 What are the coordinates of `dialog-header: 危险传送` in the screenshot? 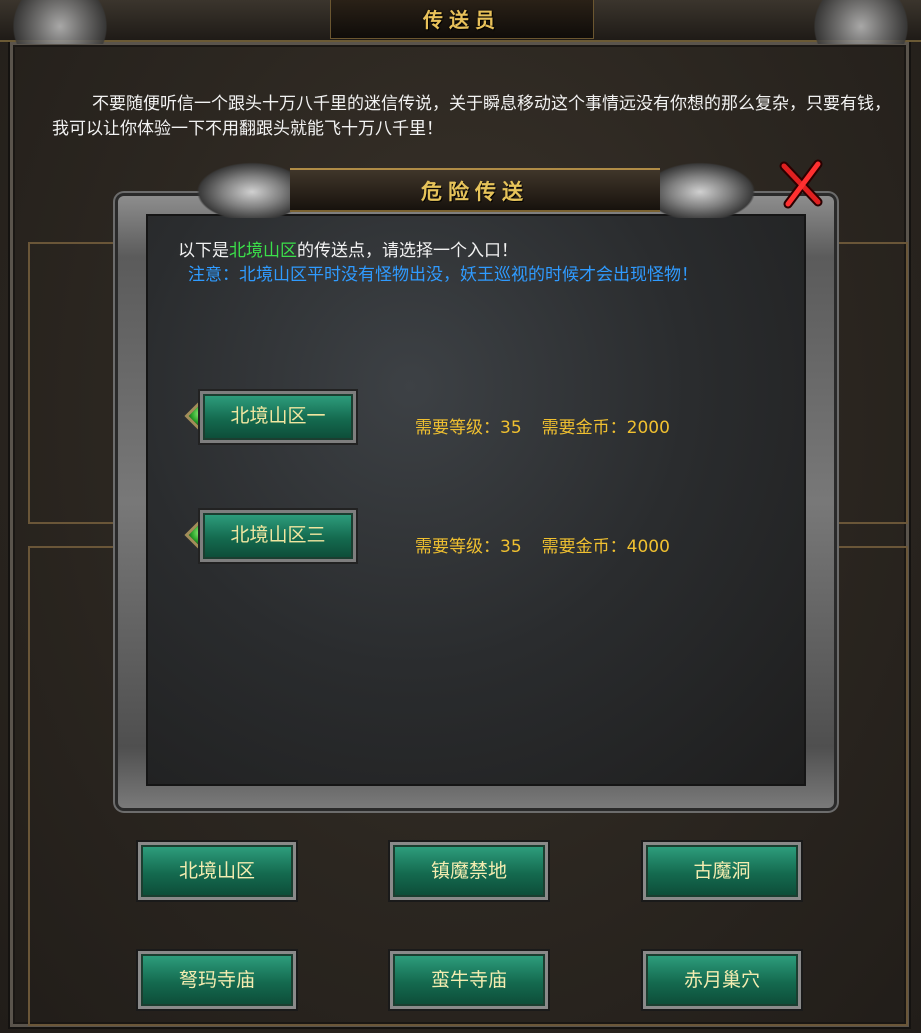 It's located at (475, 189).